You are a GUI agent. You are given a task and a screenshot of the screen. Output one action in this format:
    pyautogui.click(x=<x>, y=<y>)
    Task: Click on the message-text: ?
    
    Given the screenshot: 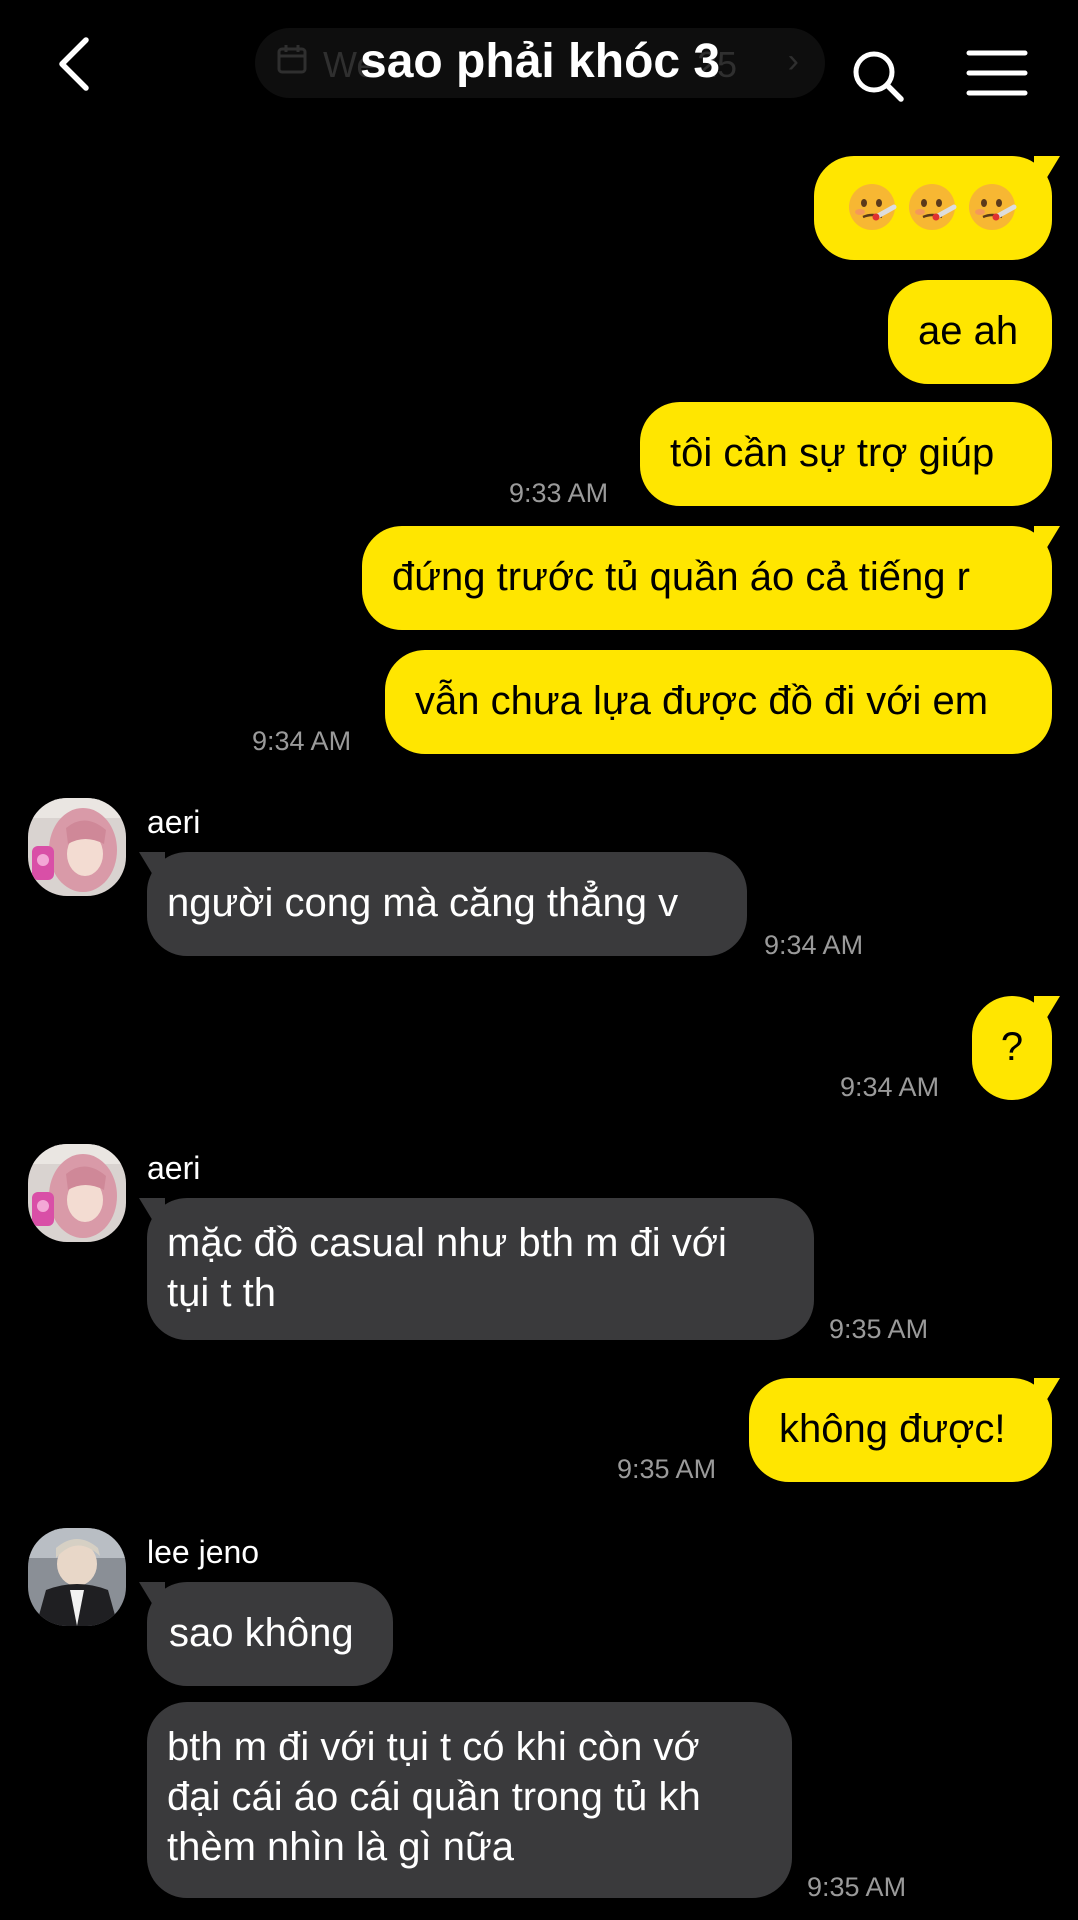 What is the action you would take?
    pyautogui.click(x=1012, y=1047)
    